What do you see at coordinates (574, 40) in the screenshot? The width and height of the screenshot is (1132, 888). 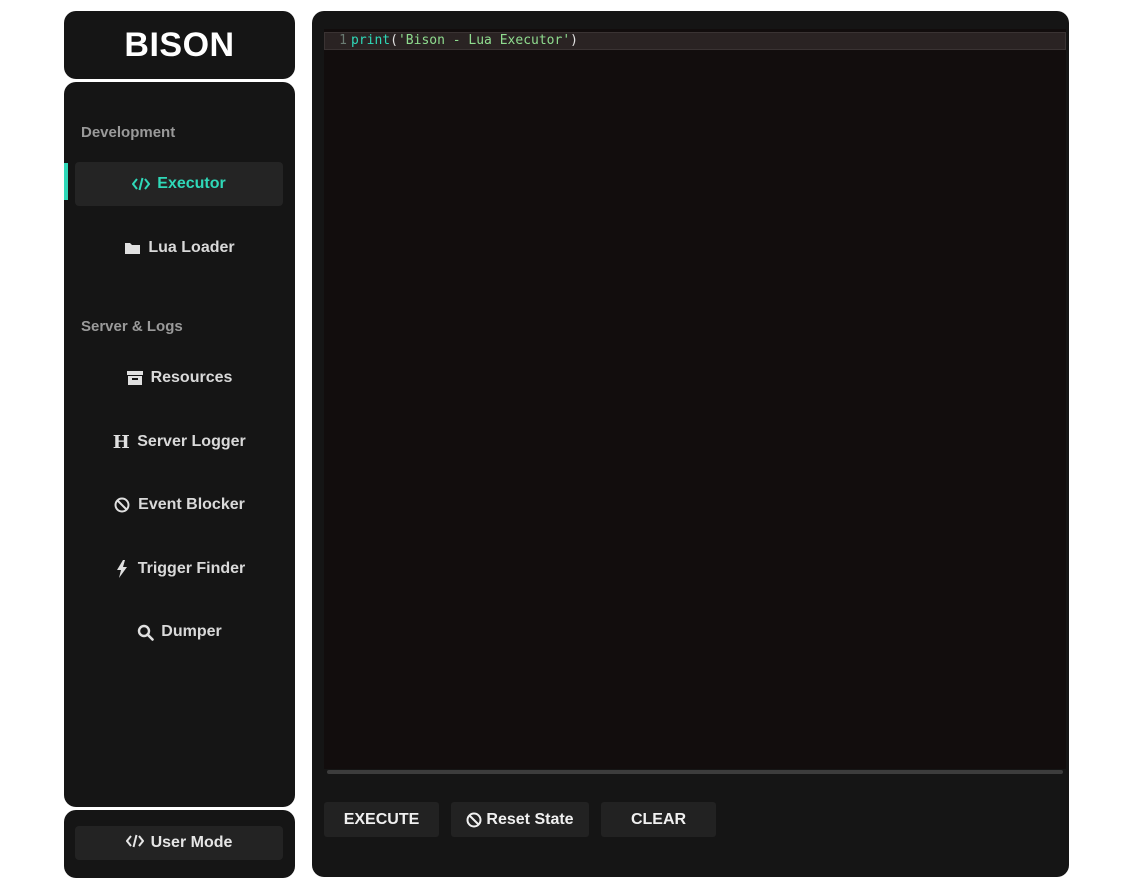 I see `code-token-paren-close: )` at bounding box center [574, 40].